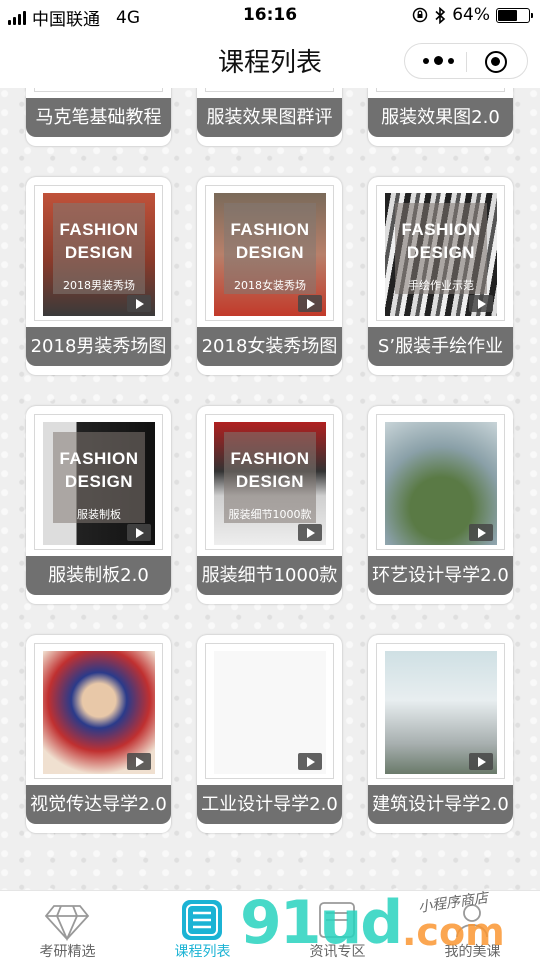 The height and width of the screenshot is (961, 540). What do you see at coordinates (337, 920) in the screenshot?
I see `news-icon` at bounding box center [337, 920].